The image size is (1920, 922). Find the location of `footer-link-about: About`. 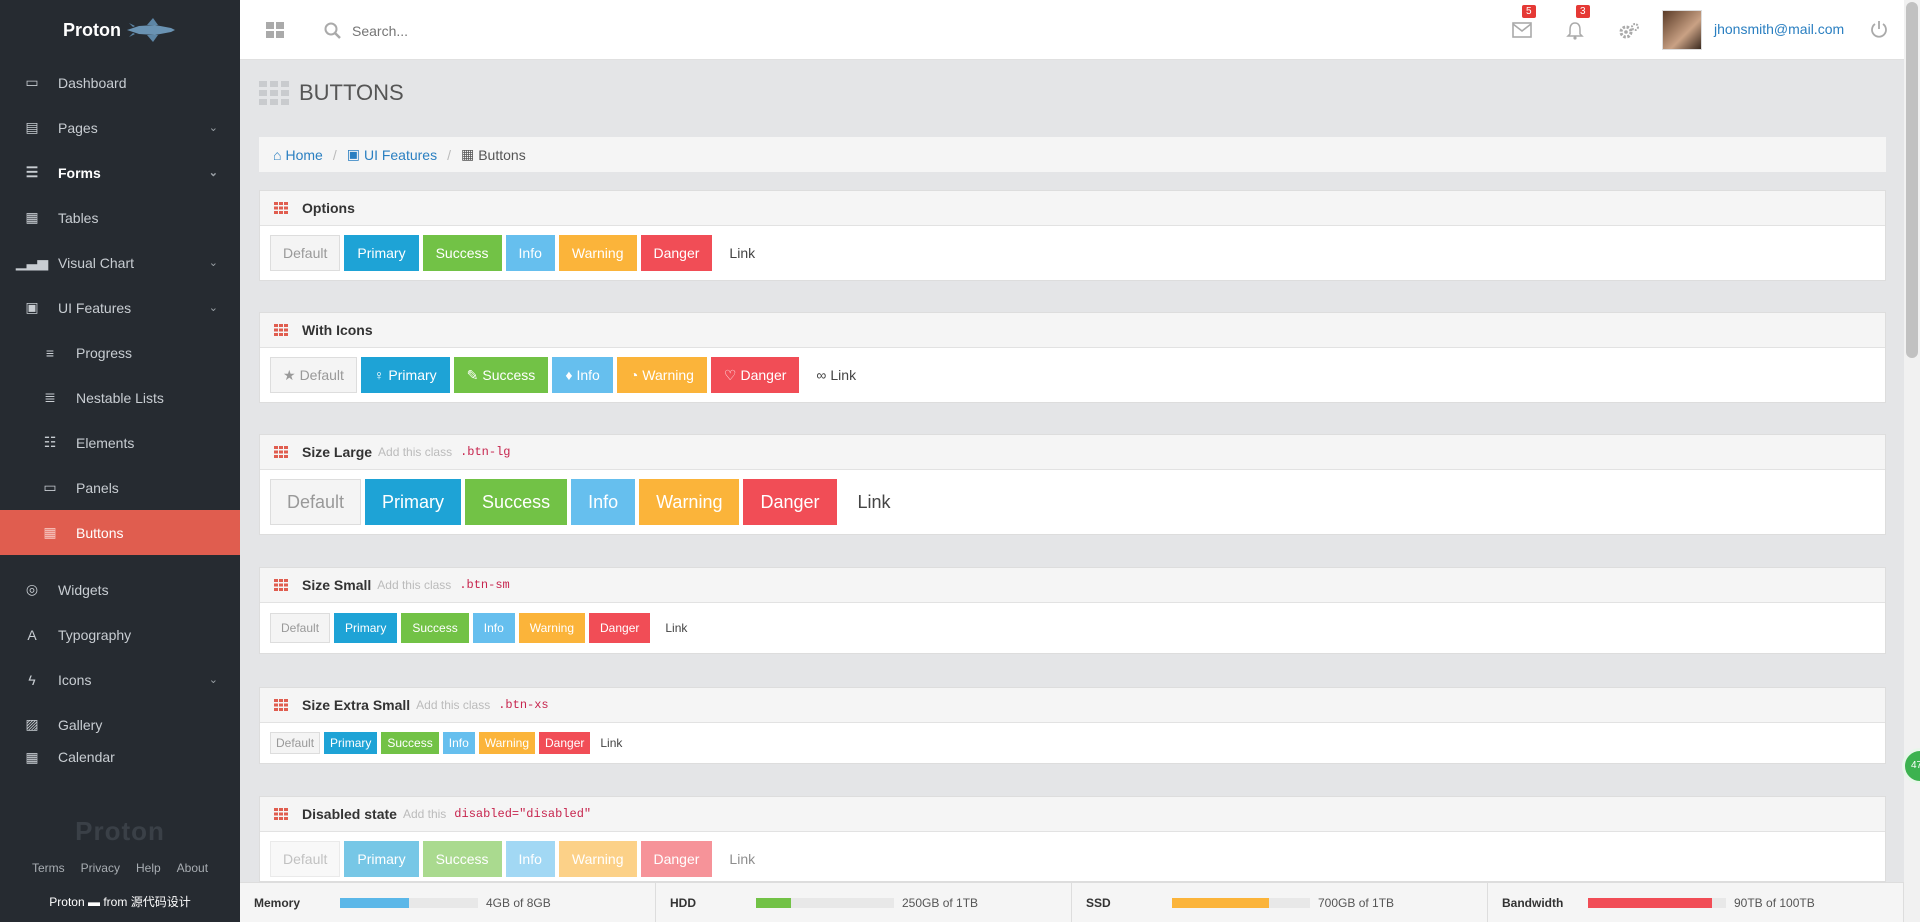

footer-link-about: About is located at coordinates (192, 868).